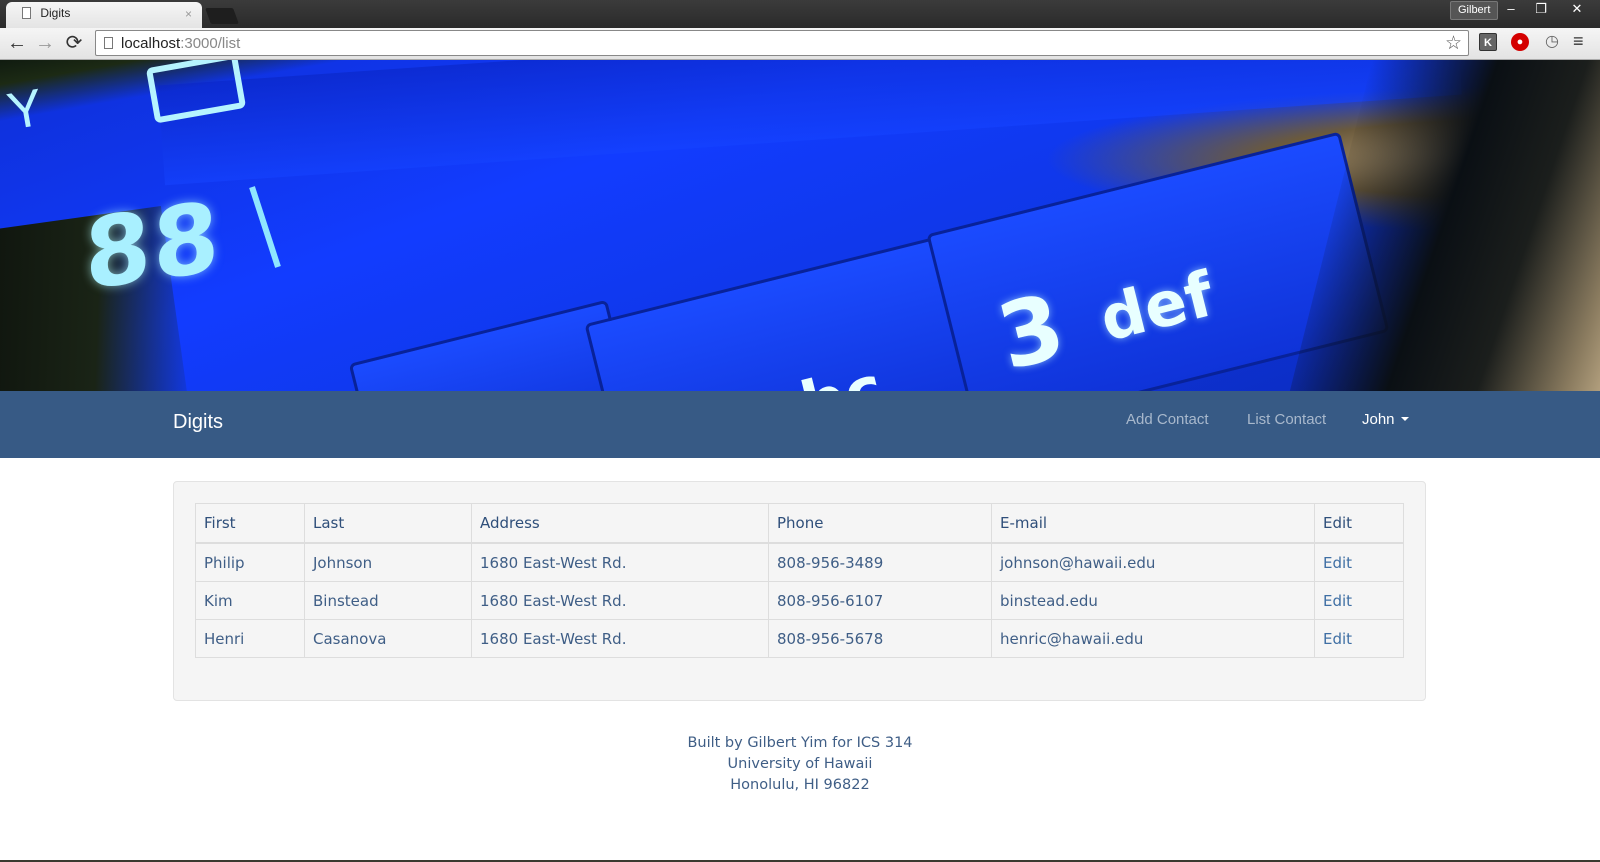 Image resolution: width=1600 pixels, height=862 pixels. What do you see at coordinates (222, 16) in the screenshot?
I see `new-tab-button` at bounding box center [222, 16].